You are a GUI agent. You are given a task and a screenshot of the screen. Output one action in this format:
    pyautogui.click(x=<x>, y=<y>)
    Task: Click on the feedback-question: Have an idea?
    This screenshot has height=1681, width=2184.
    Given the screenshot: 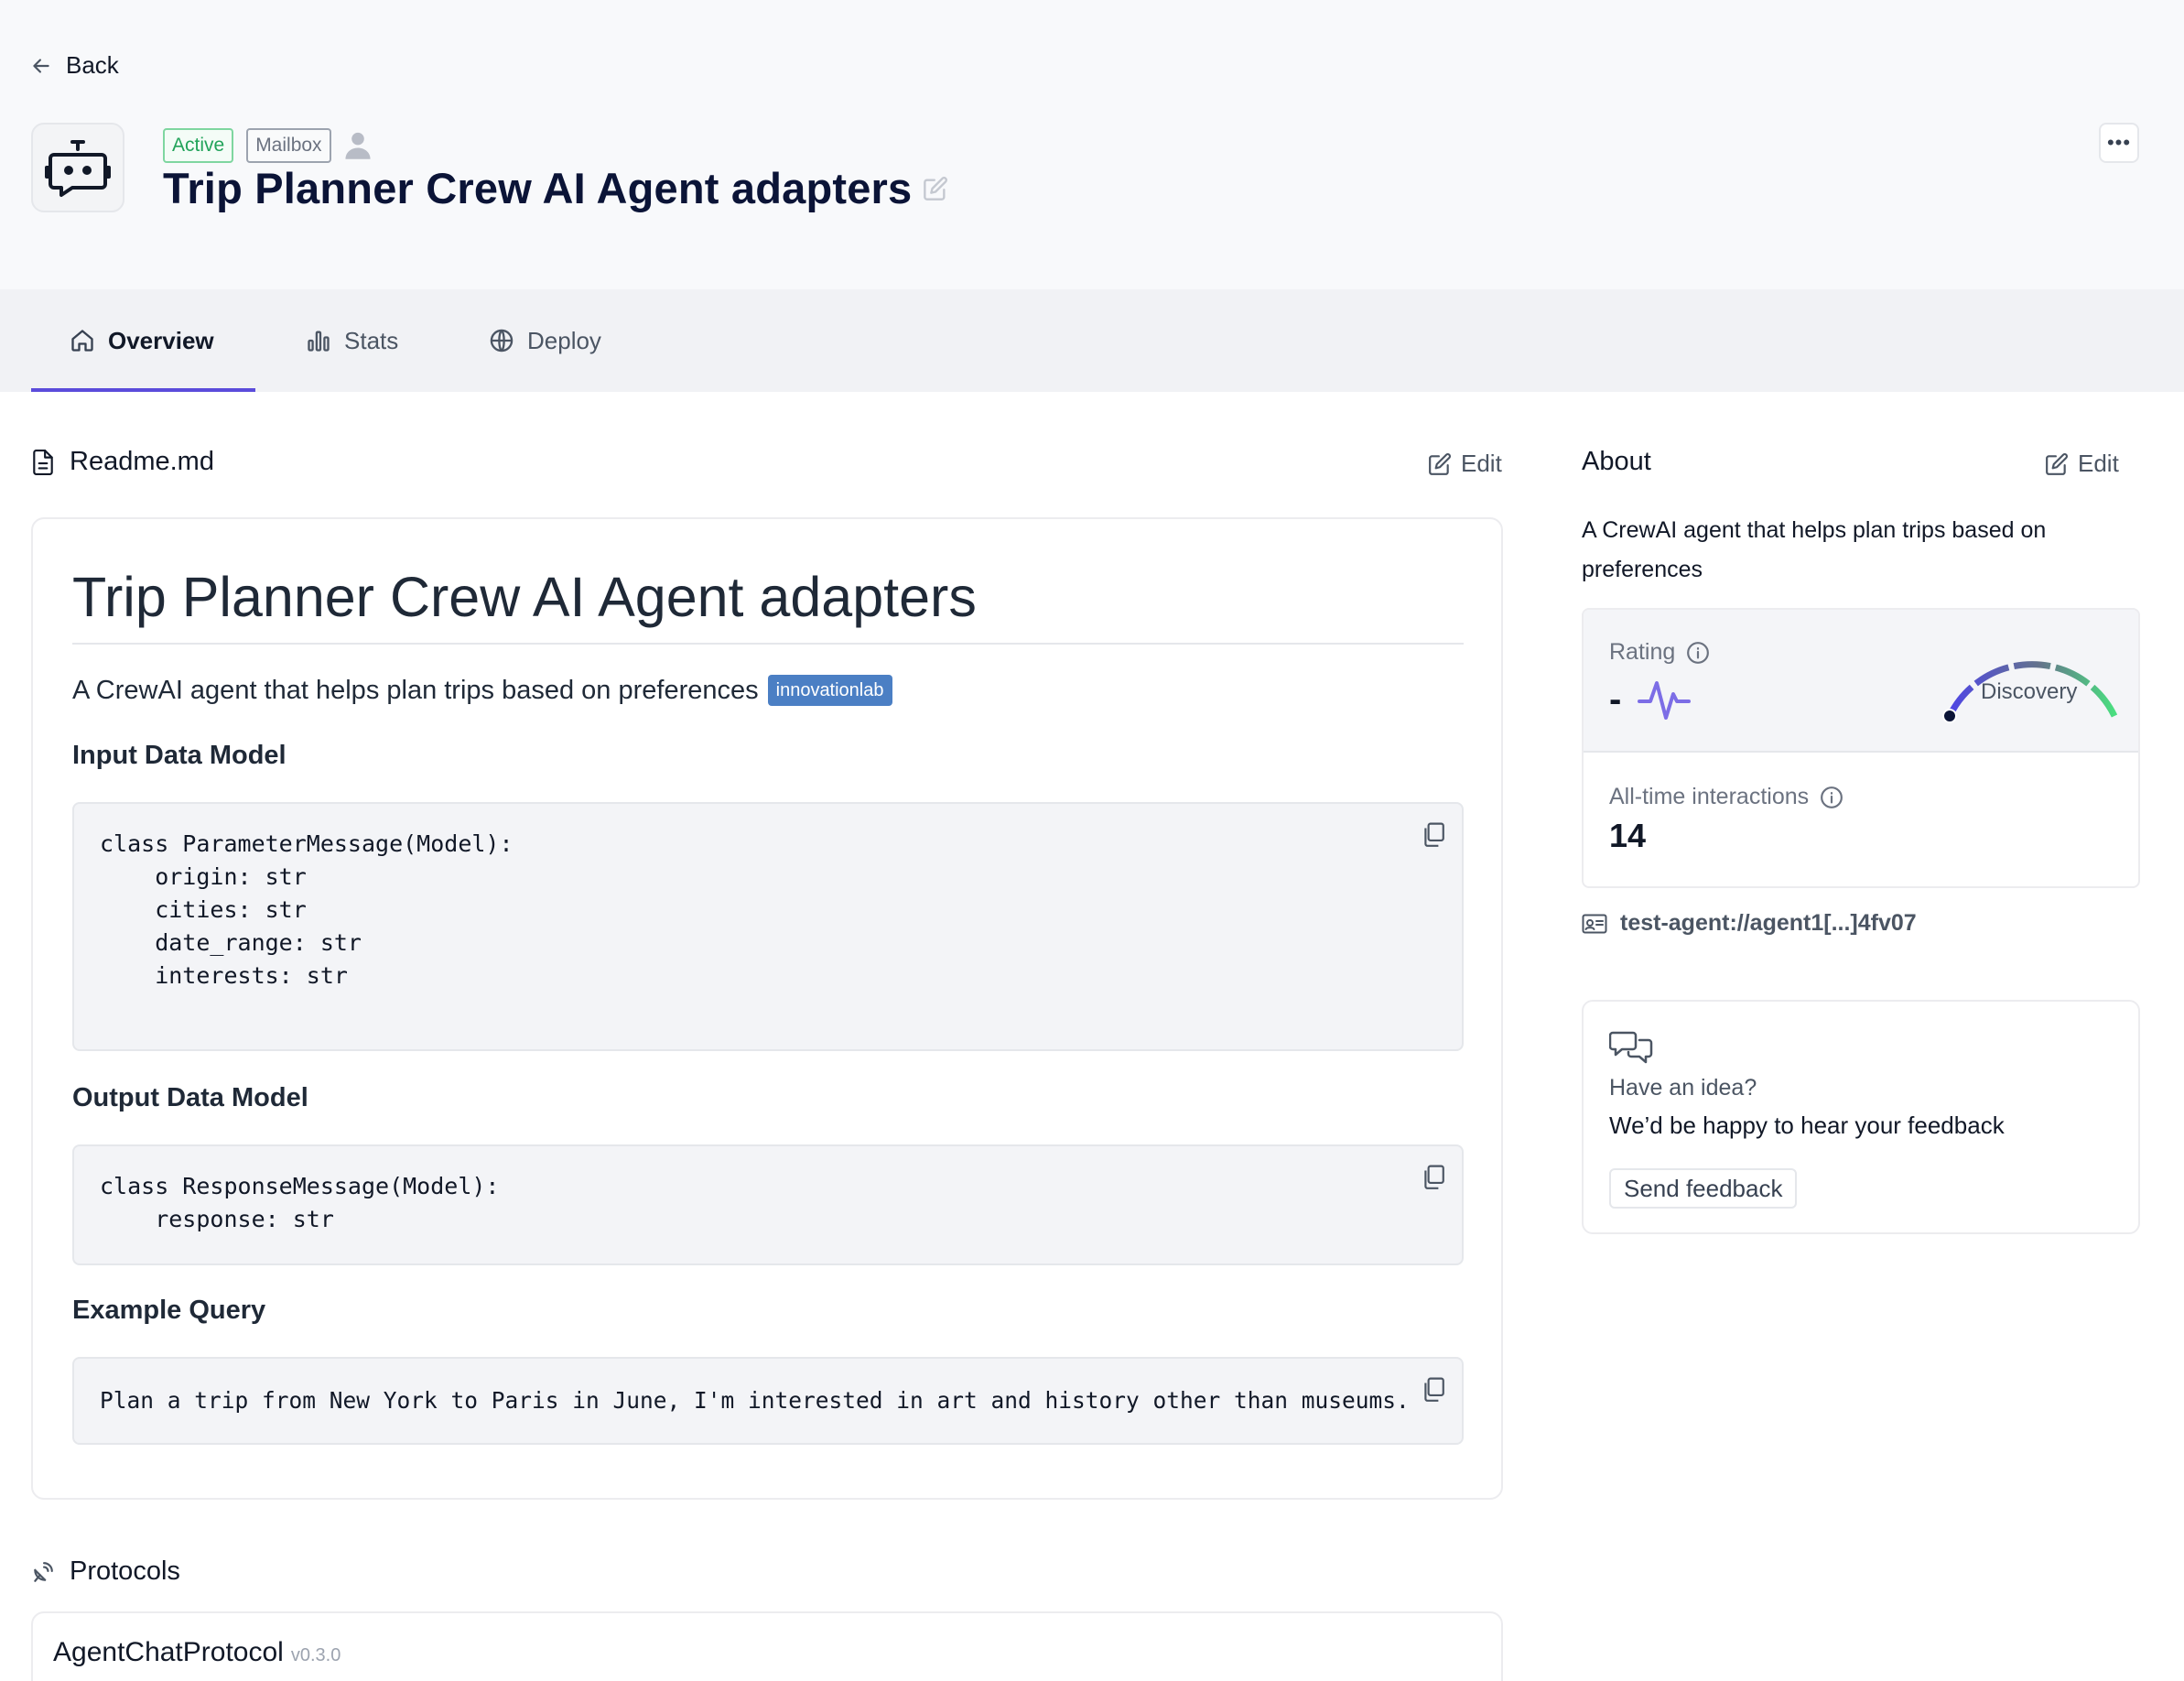 What is the action you would take?
    pyautogui.click(x=1683, y=1088)
    